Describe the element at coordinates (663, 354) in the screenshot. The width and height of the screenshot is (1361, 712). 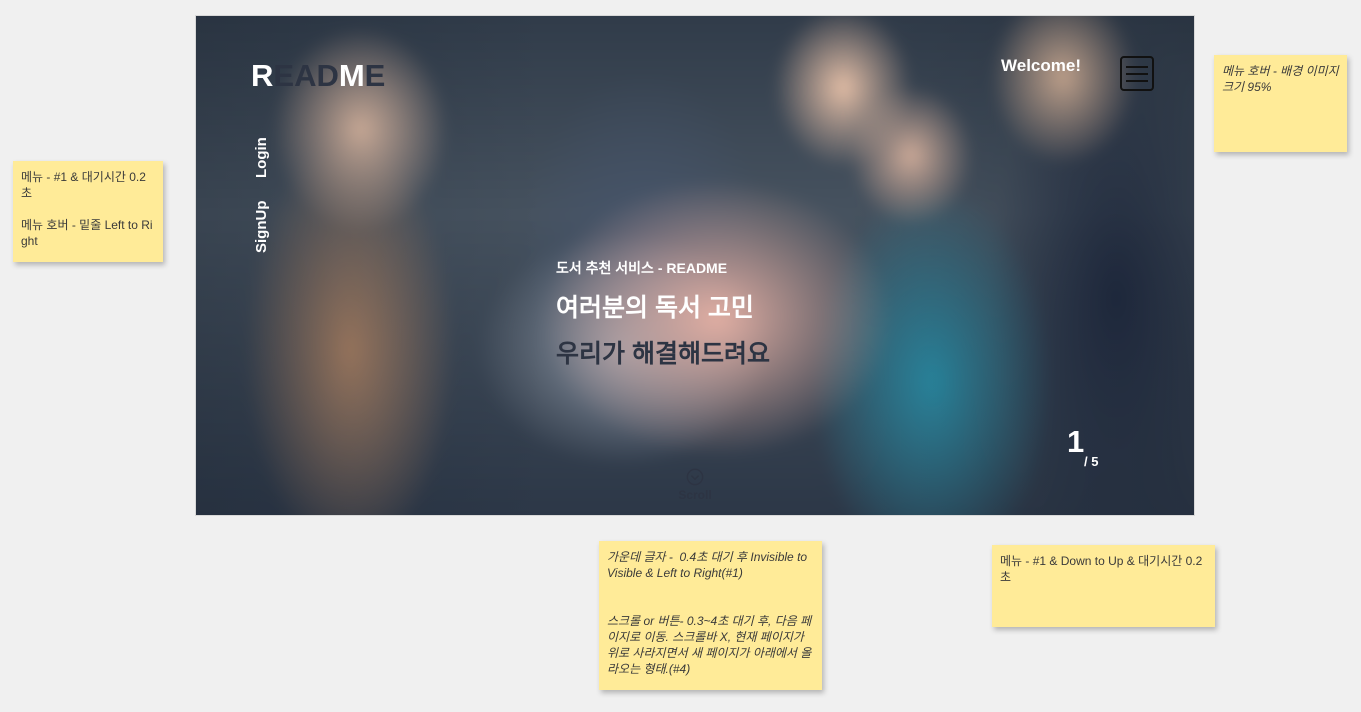
I see `hero-headline-2: 우리가 해결해드려요` at that location.